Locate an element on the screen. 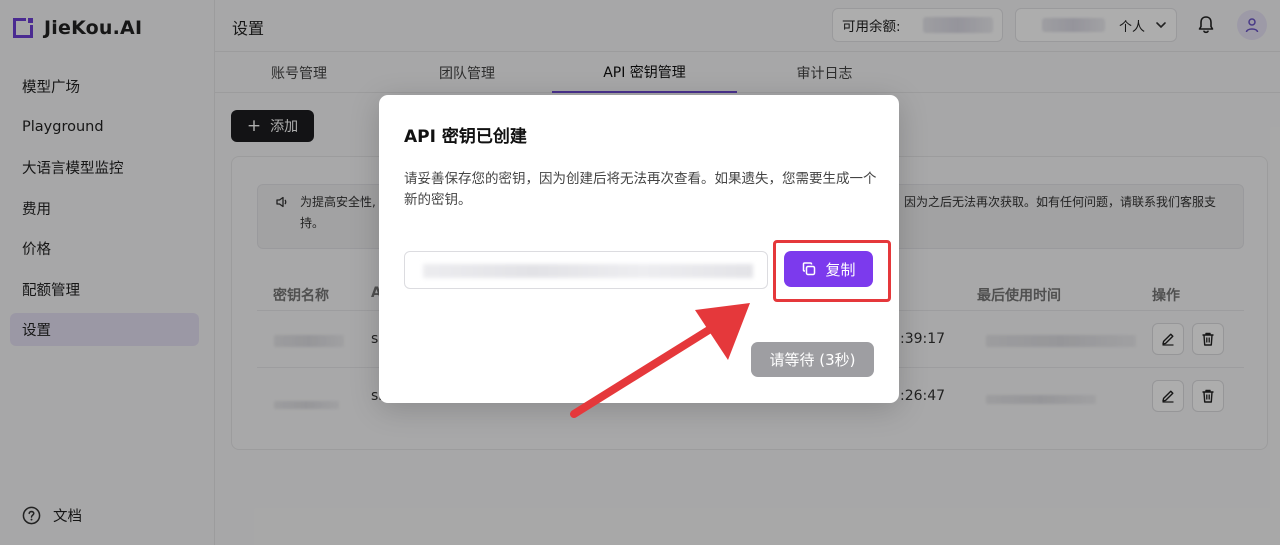 Image resolution: width=1280 pixels, height=545 pixels. api-key-field is located at coordinates (586, 270).